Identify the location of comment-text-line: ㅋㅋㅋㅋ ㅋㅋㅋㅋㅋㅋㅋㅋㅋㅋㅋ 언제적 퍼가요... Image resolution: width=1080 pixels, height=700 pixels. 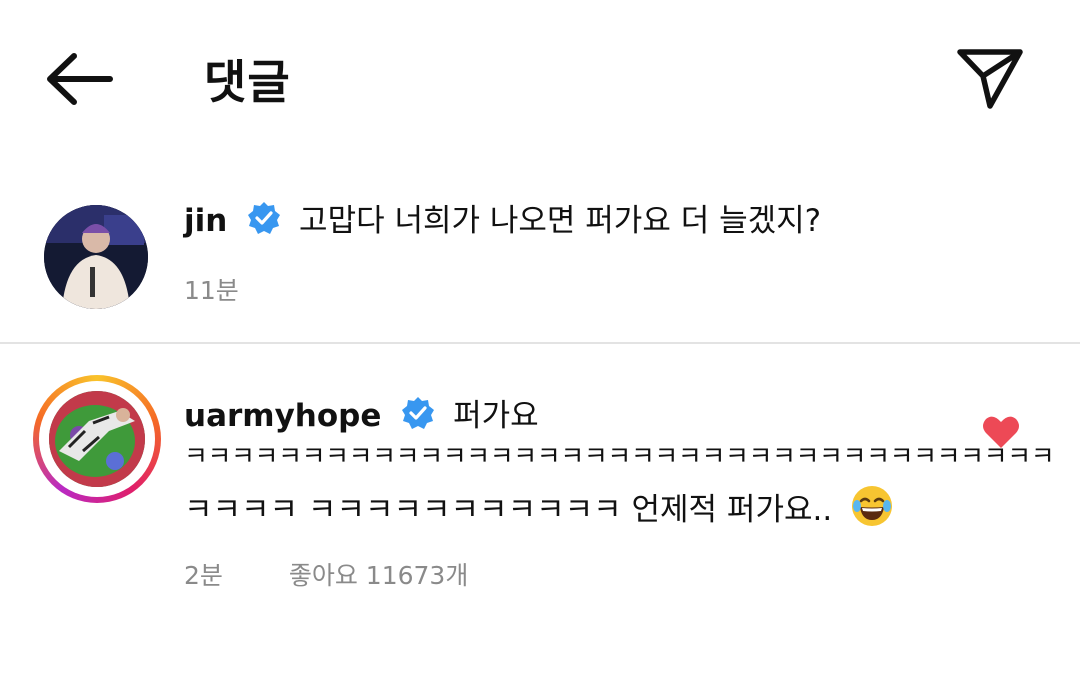
(539, 506).